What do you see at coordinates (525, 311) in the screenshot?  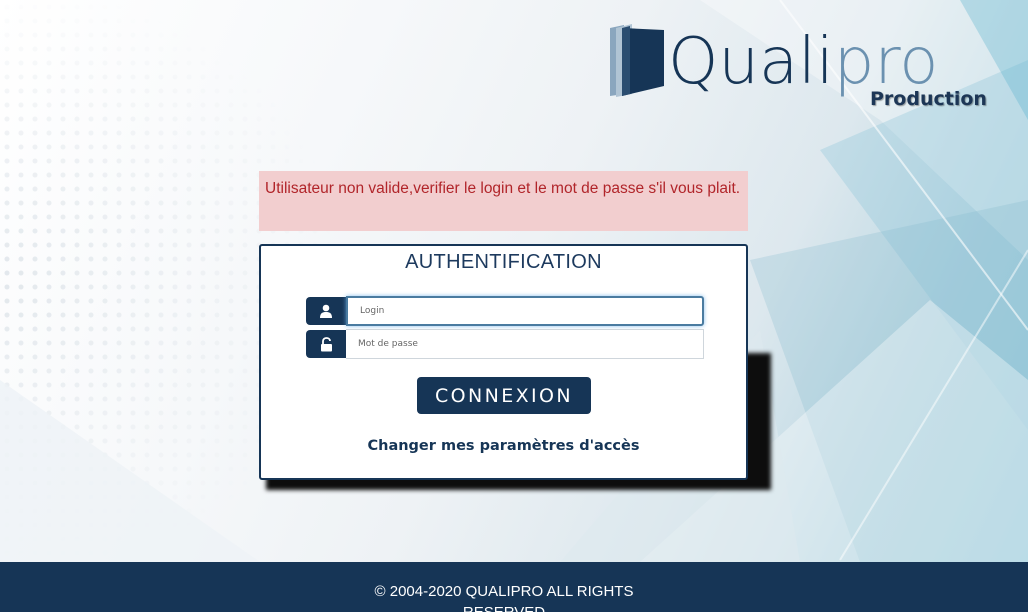 I see `login-input` at bounding box center [525, 311].